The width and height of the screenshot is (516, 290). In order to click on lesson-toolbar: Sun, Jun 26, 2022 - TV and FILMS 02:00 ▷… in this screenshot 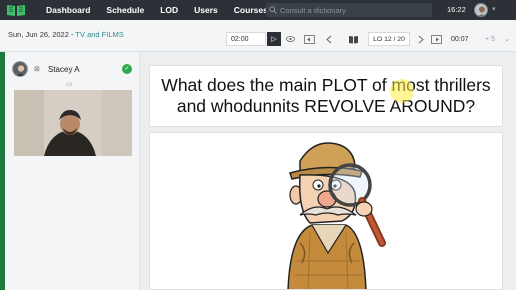, I will do `click(258, 36)`.